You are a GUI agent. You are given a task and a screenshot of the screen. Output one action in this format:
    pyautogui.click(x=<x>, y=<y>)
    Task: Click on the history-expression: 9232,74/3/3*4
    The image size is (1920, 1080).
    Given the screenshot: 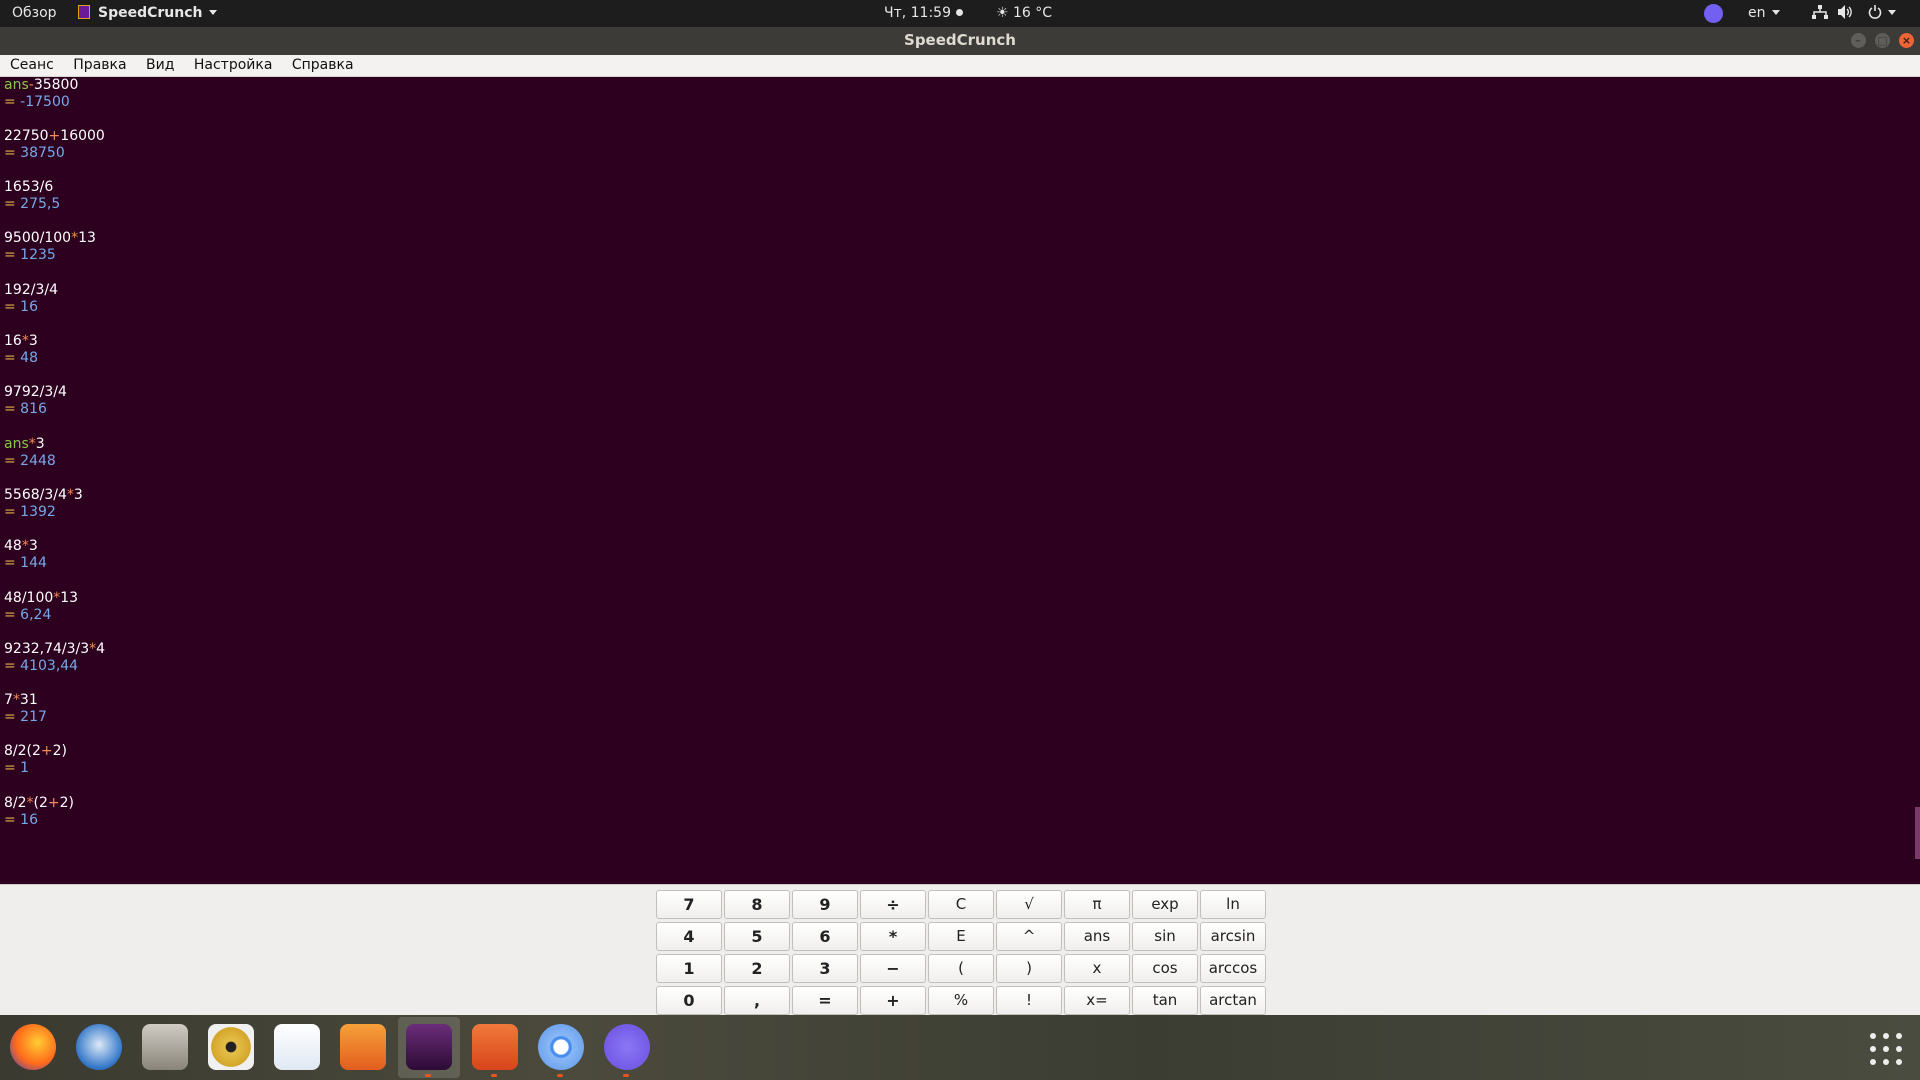 What is the action you would take?
    pyautogui.click(x=54, y=649)
    